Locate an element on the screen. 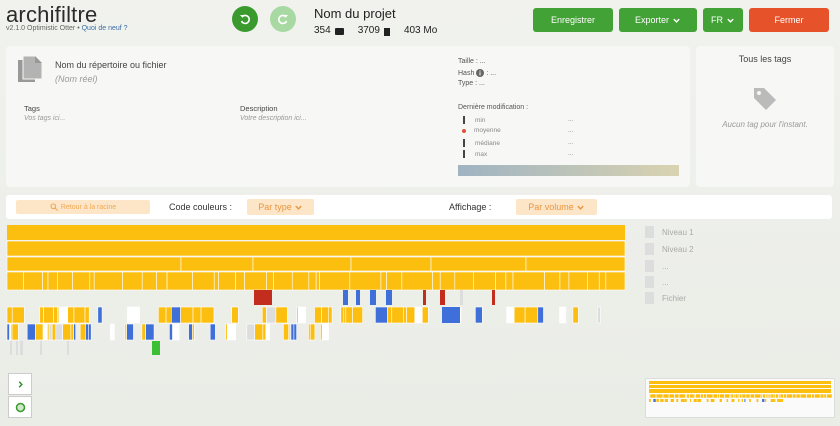  loader-button is located at coordinates (20, 407).